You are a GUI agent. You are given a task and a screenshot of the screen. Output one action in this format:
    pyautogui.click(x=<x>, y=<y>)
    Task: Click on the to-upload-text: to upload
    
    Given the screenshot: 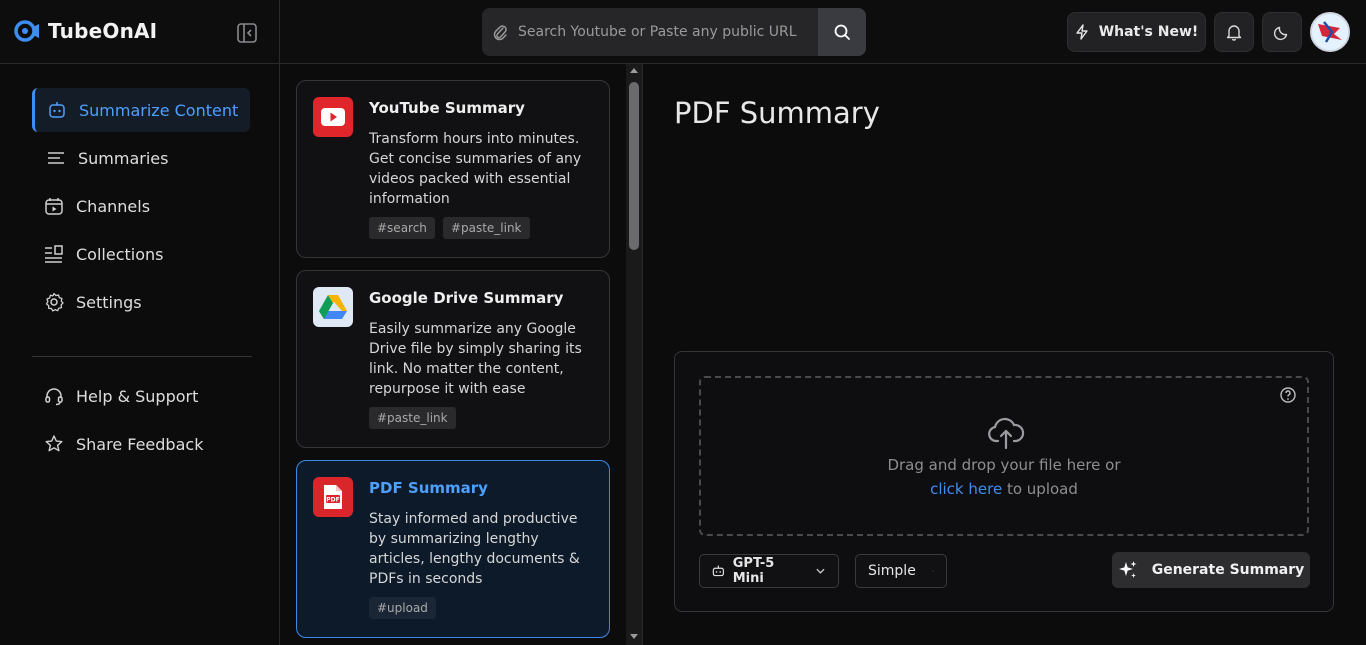 What is the action you would take?
    pyautogui.click(x=1042, y=489)
    